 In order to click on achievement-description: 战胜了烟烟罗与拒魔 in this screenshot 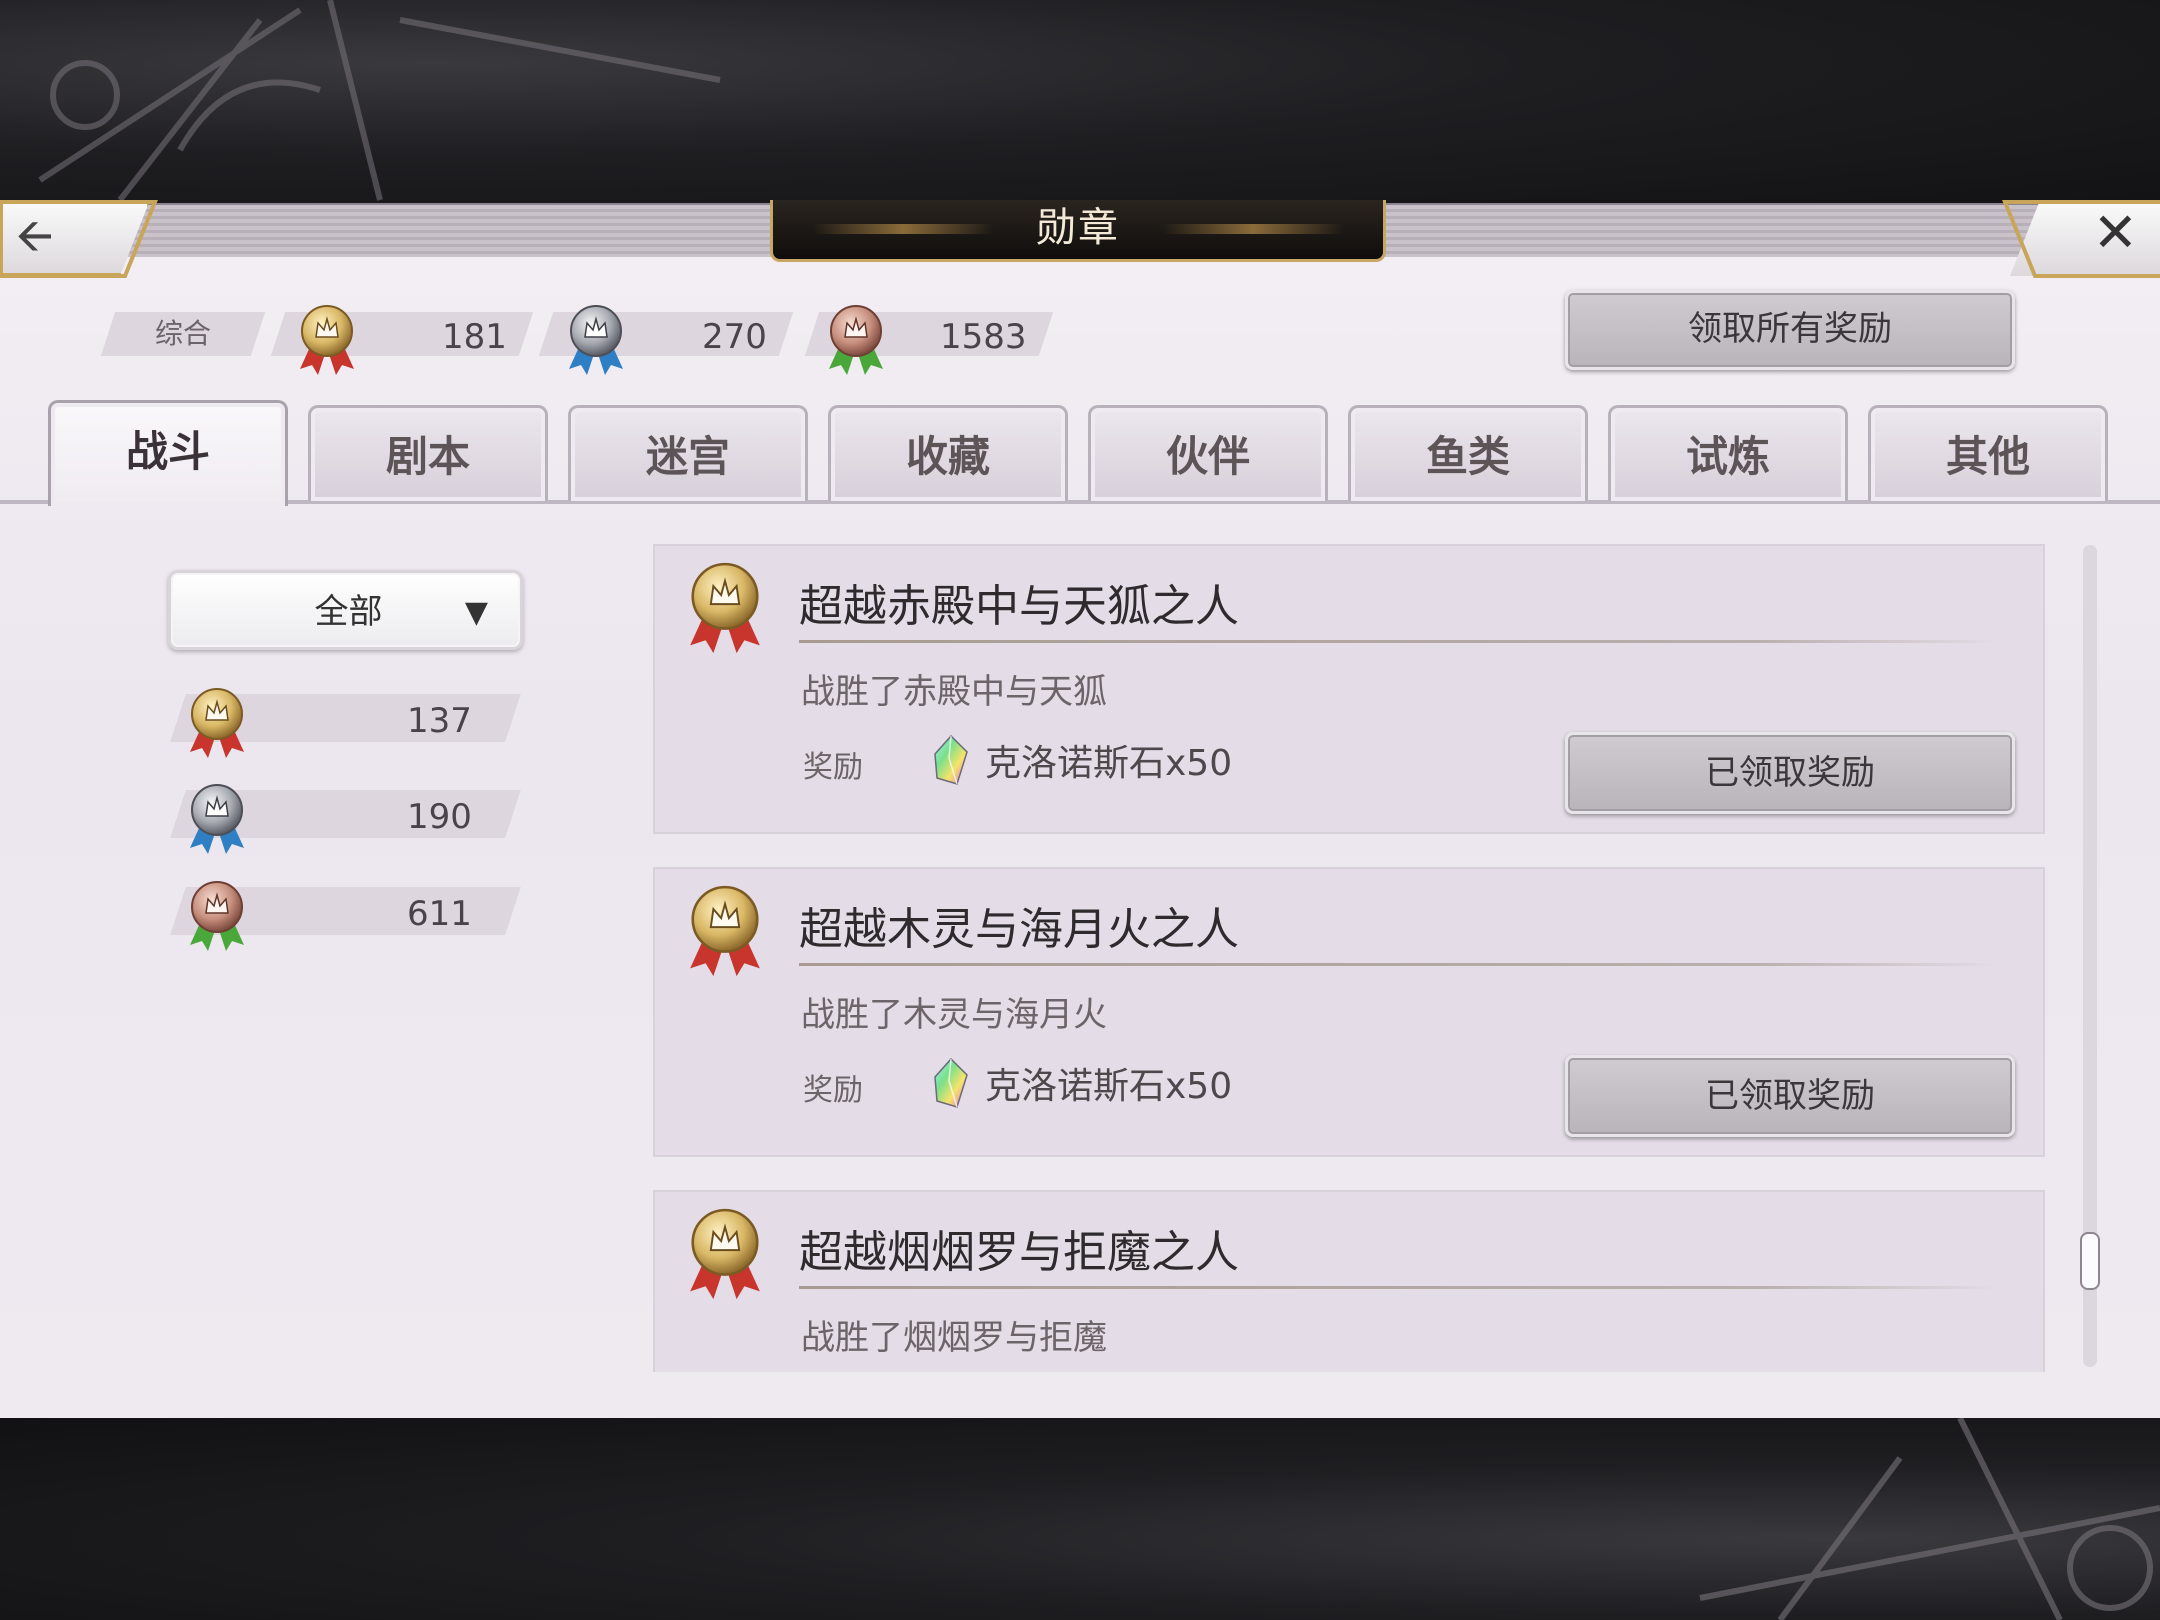, I will do `click(954, 1338)`.